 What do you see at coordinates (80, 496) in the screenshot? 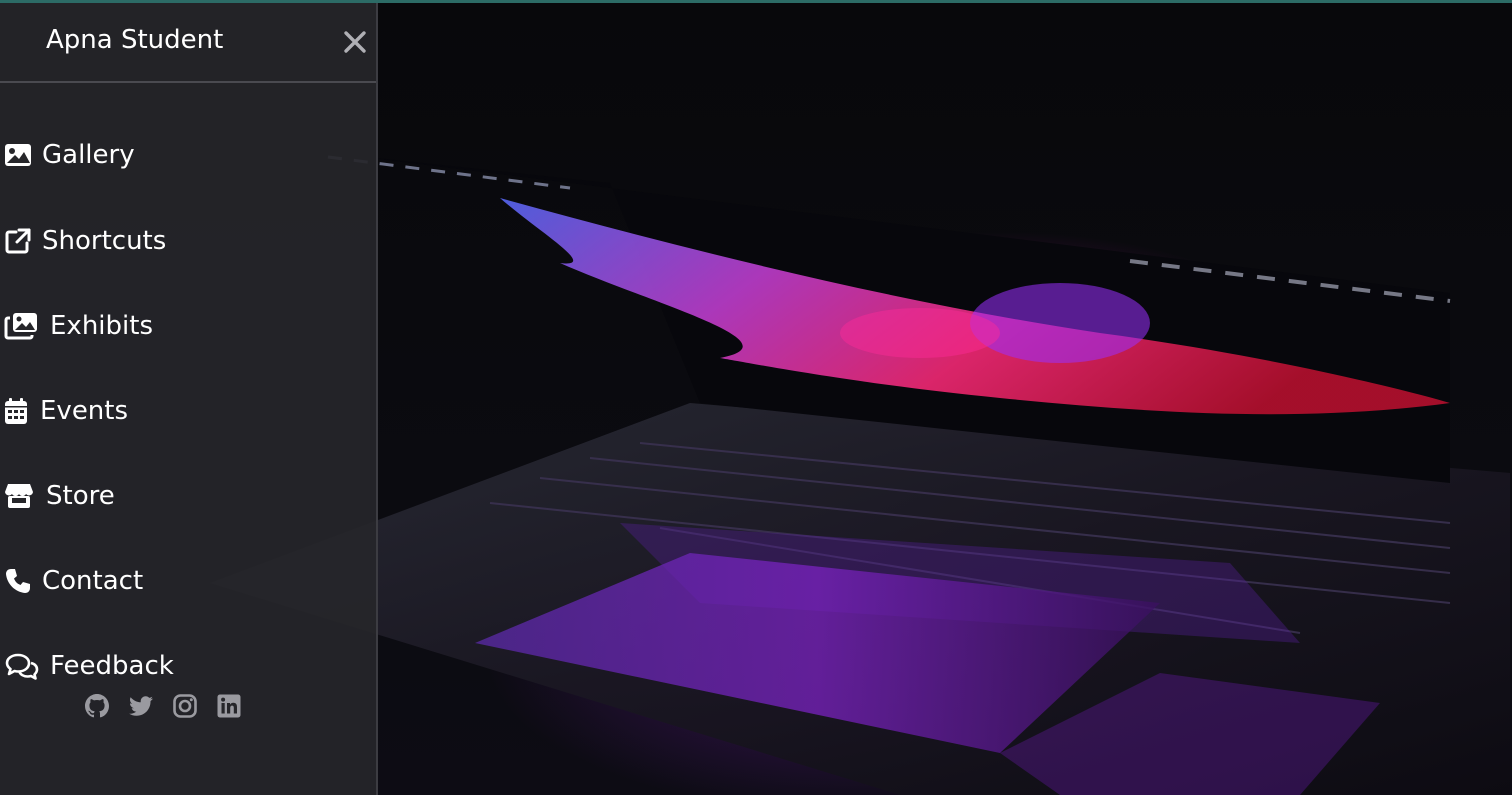
I see `nav-label-store: Store` at bounding box center [80, 496].